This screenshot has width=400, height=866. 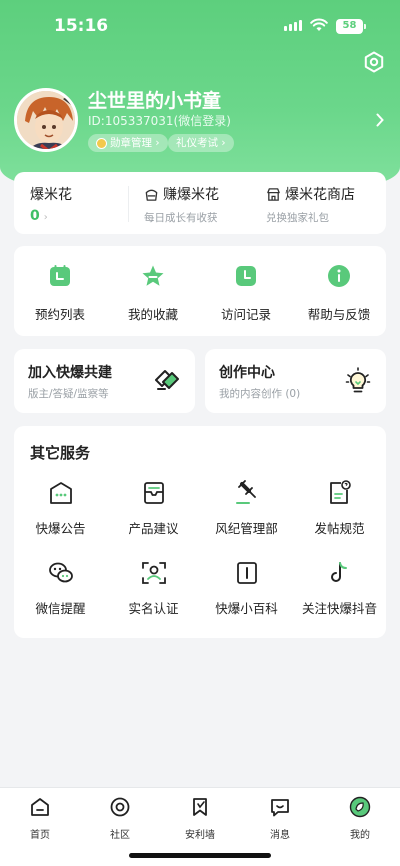 What do you see at coordinates (128, 204) in the screenshot?
I see `divider` at bounding box center [128, 204].